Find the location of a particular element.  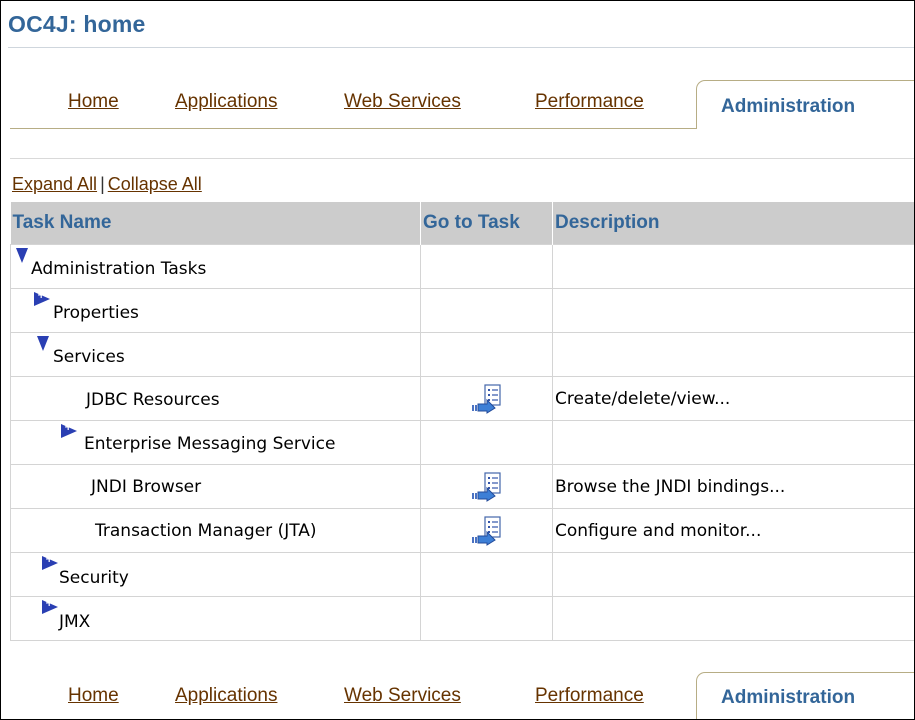

task-name: Administration Tasks is located at coordinates (119, 269).